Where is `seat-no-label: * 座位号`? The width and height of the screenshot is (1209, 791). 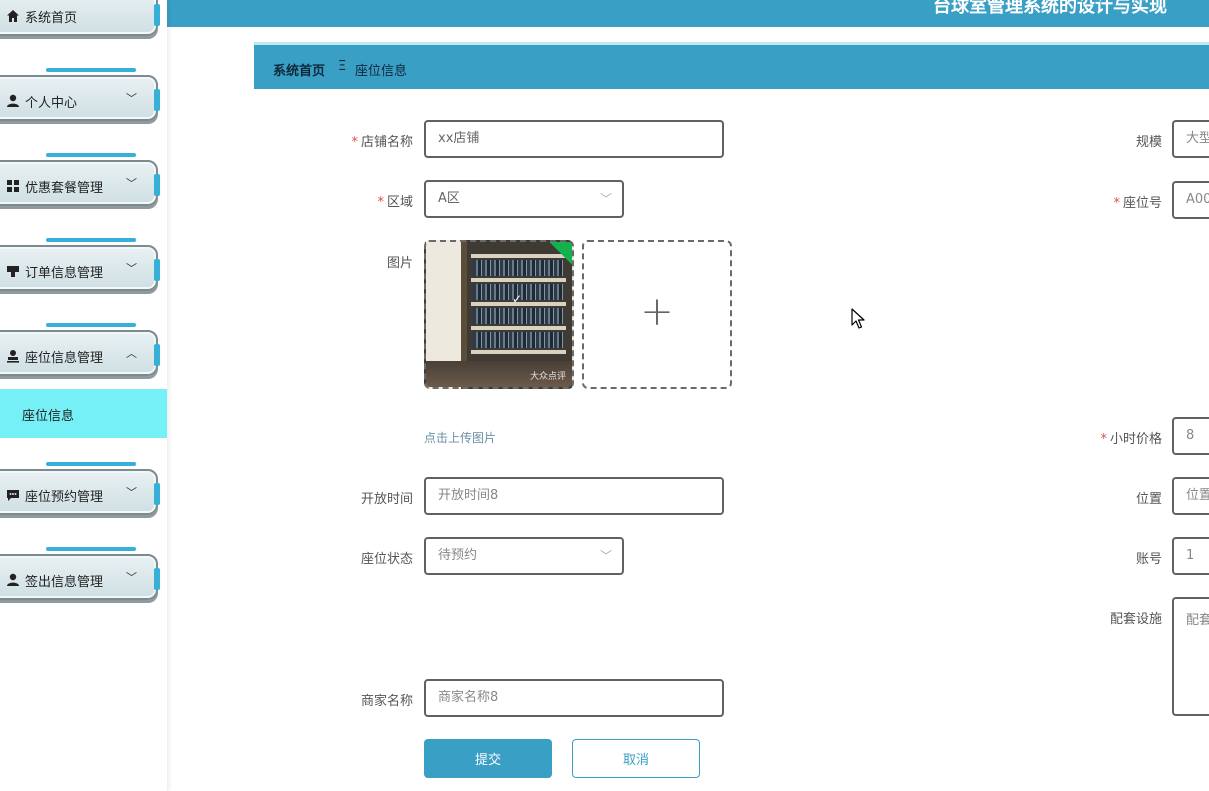 seat-no-label: * 座位号 is located at coordinates (1137, 203).